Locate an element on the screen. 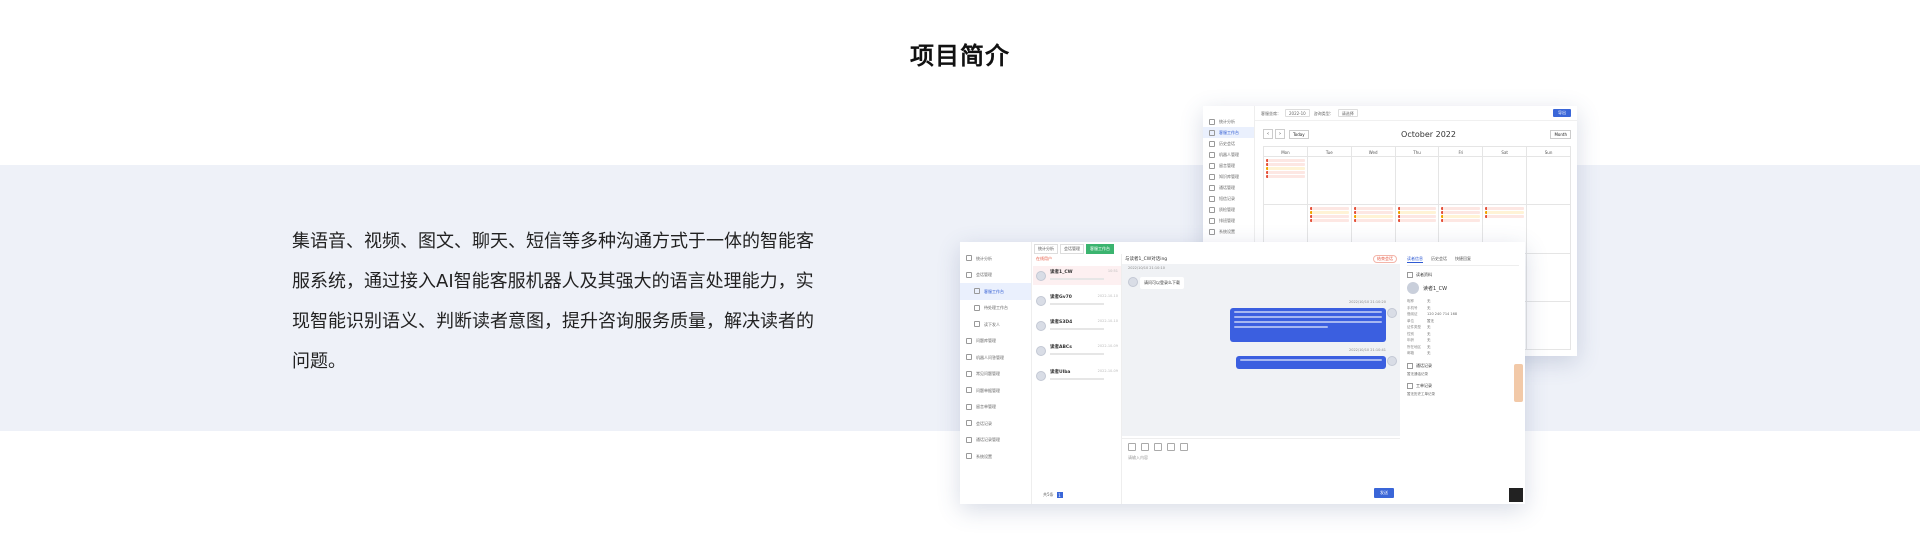 The image size is (1920, 554). avatar is located at coordinates (1041, 276).